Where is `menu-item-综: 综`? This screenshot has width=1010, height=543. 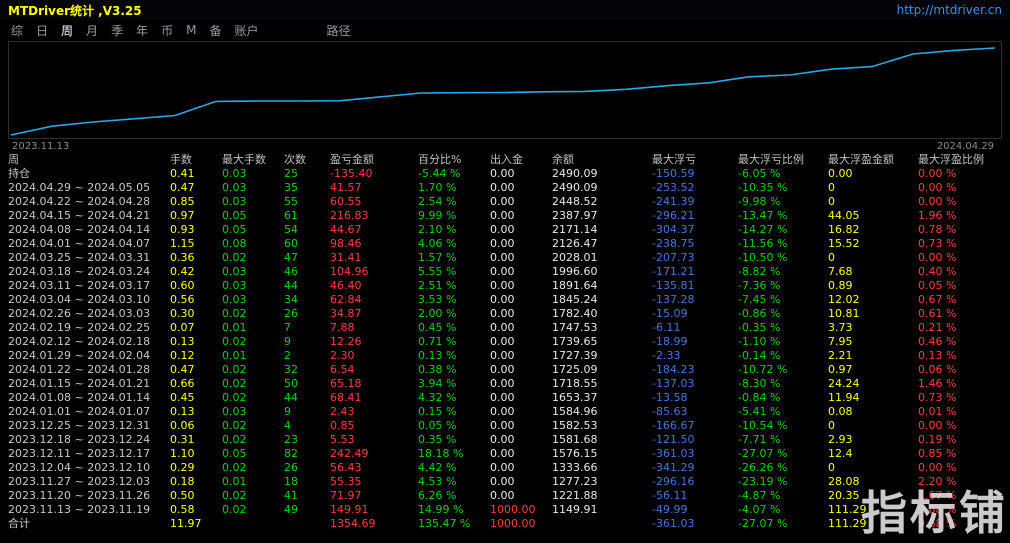
menu-item-综: 综 is located at coordinates (17, 30).